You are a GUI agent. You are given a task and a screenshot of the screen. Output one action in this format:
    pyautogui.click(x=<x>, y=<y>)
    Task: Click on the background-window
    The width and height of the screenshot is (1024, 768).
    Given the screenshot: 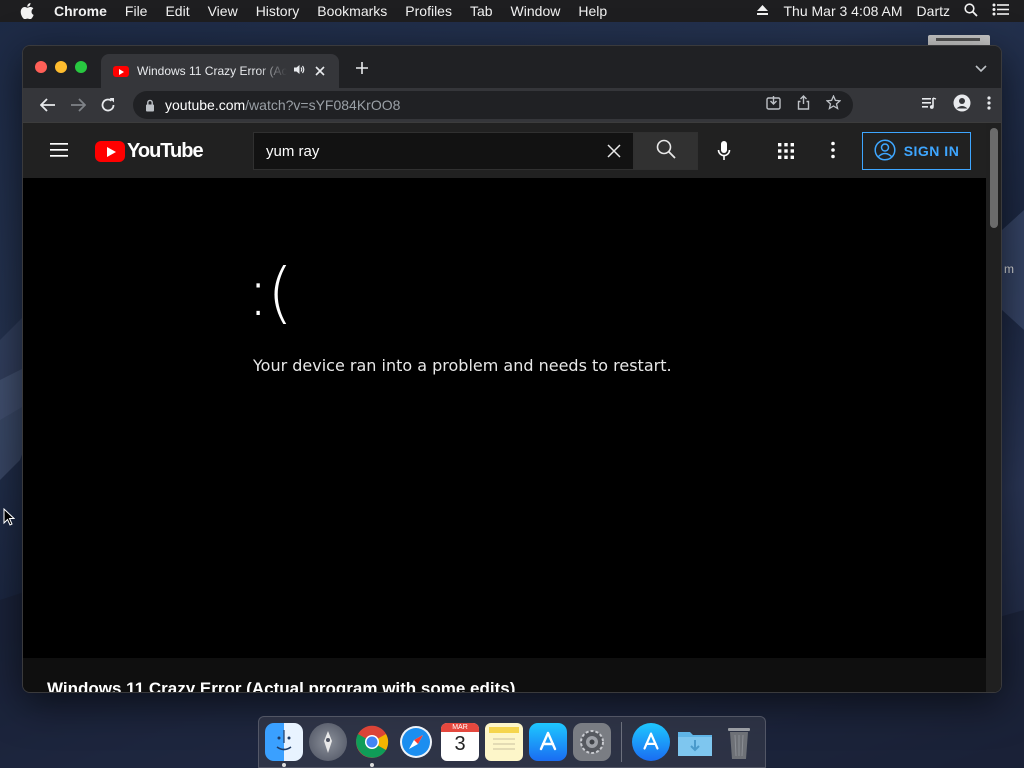 What is the action you would take?
    pyautogui.click(x=959, y=40)
    